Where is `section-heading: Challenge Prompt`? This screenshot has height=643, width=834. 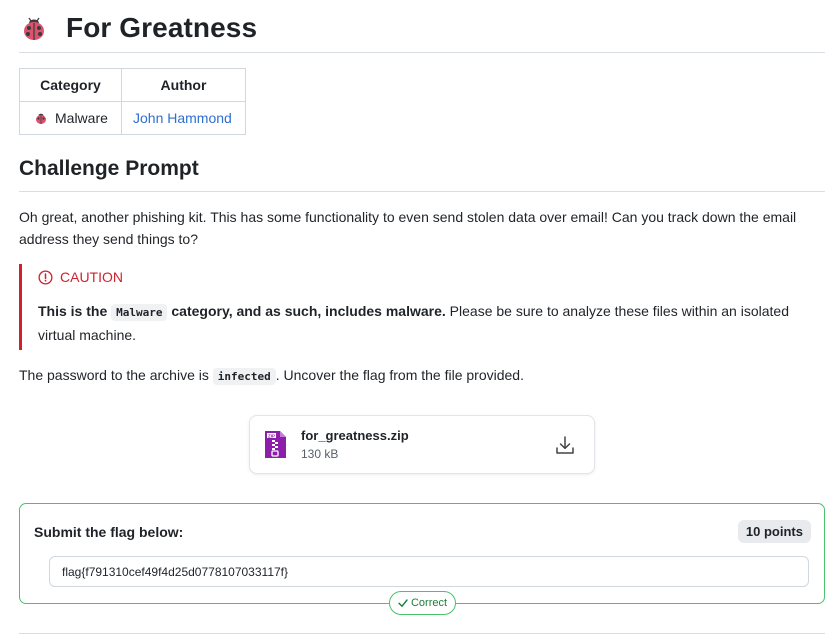 section-heading: Challenge Prompt is located at coordinates (109, 168).